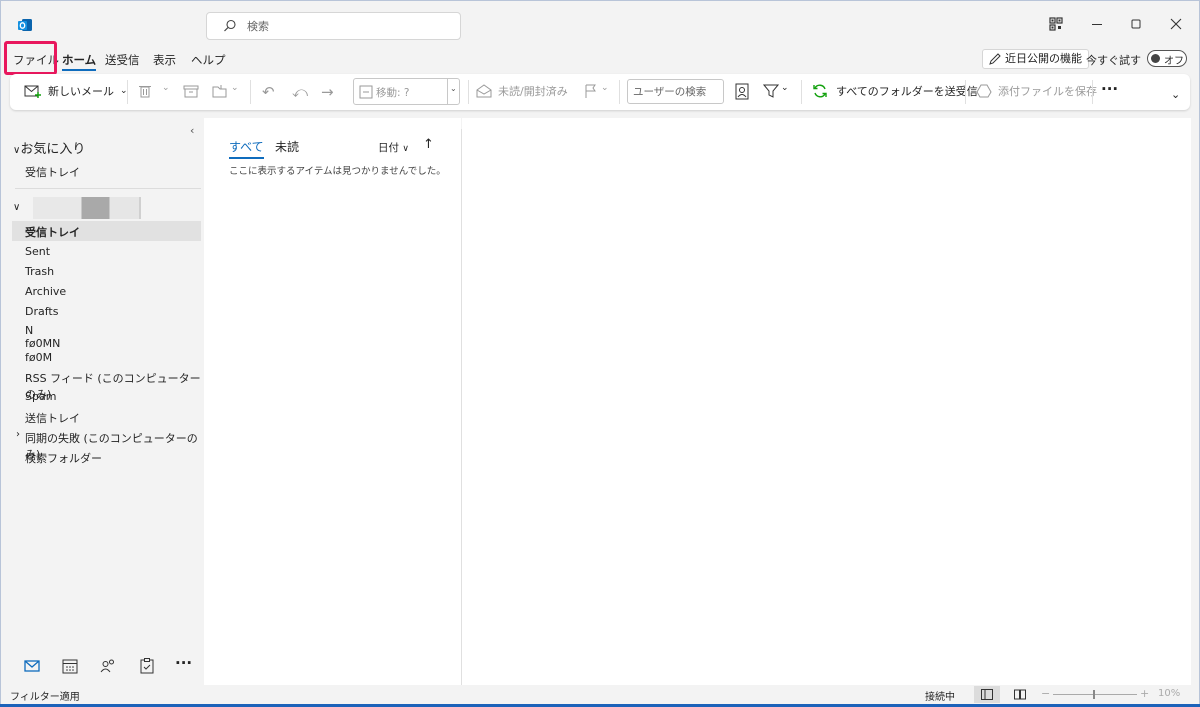 Image resolution: width=1200 pixels, height=707 pixels. I want to click on upcoming-features-button: 近日公開の機能, so click(1035, 59).